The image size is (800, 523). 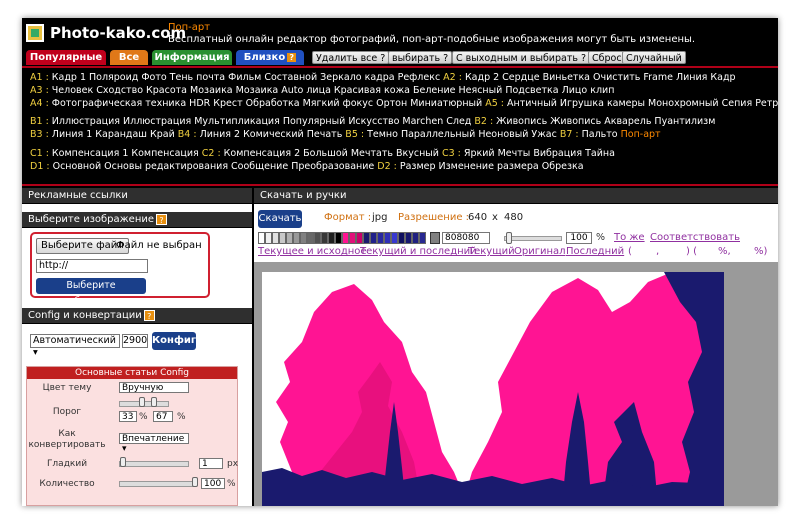 I want to click on current-and-last-link: Текущий и последний, so click(x=418, y=251).